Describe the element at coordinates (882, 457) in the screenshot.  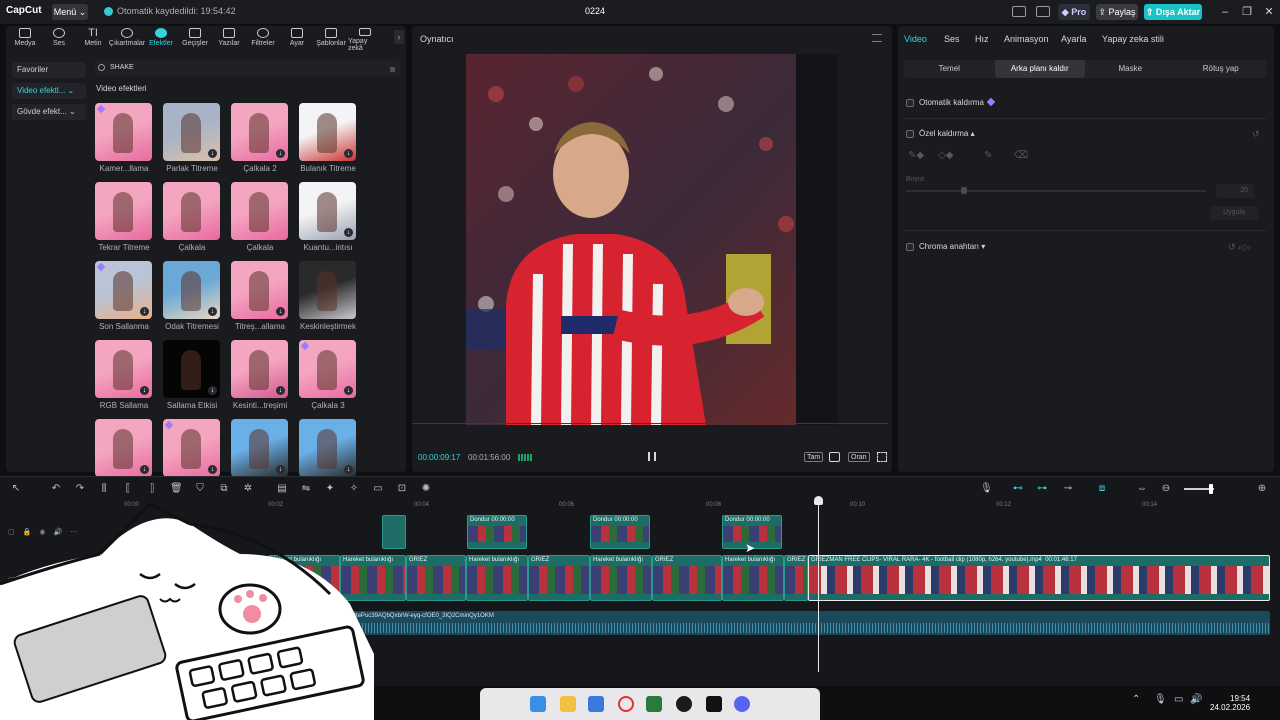
I see `fullscreen-icon` at that location.